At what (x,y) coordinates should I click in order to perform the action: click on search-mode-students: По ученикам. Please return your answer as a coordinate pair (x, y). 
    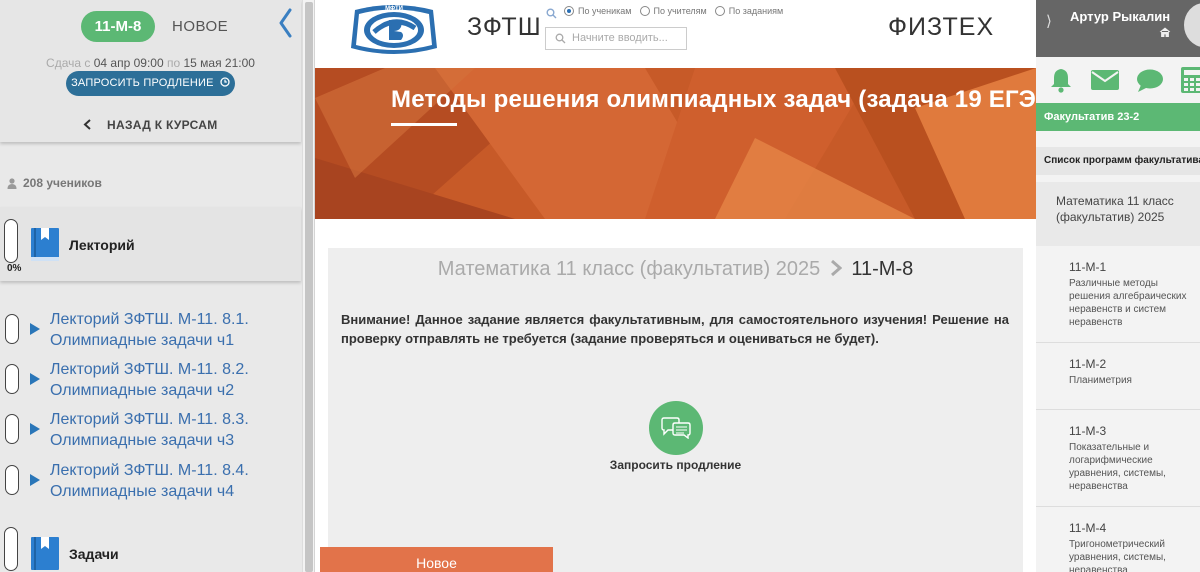
    Looking at the image, I should click on (598, 11).